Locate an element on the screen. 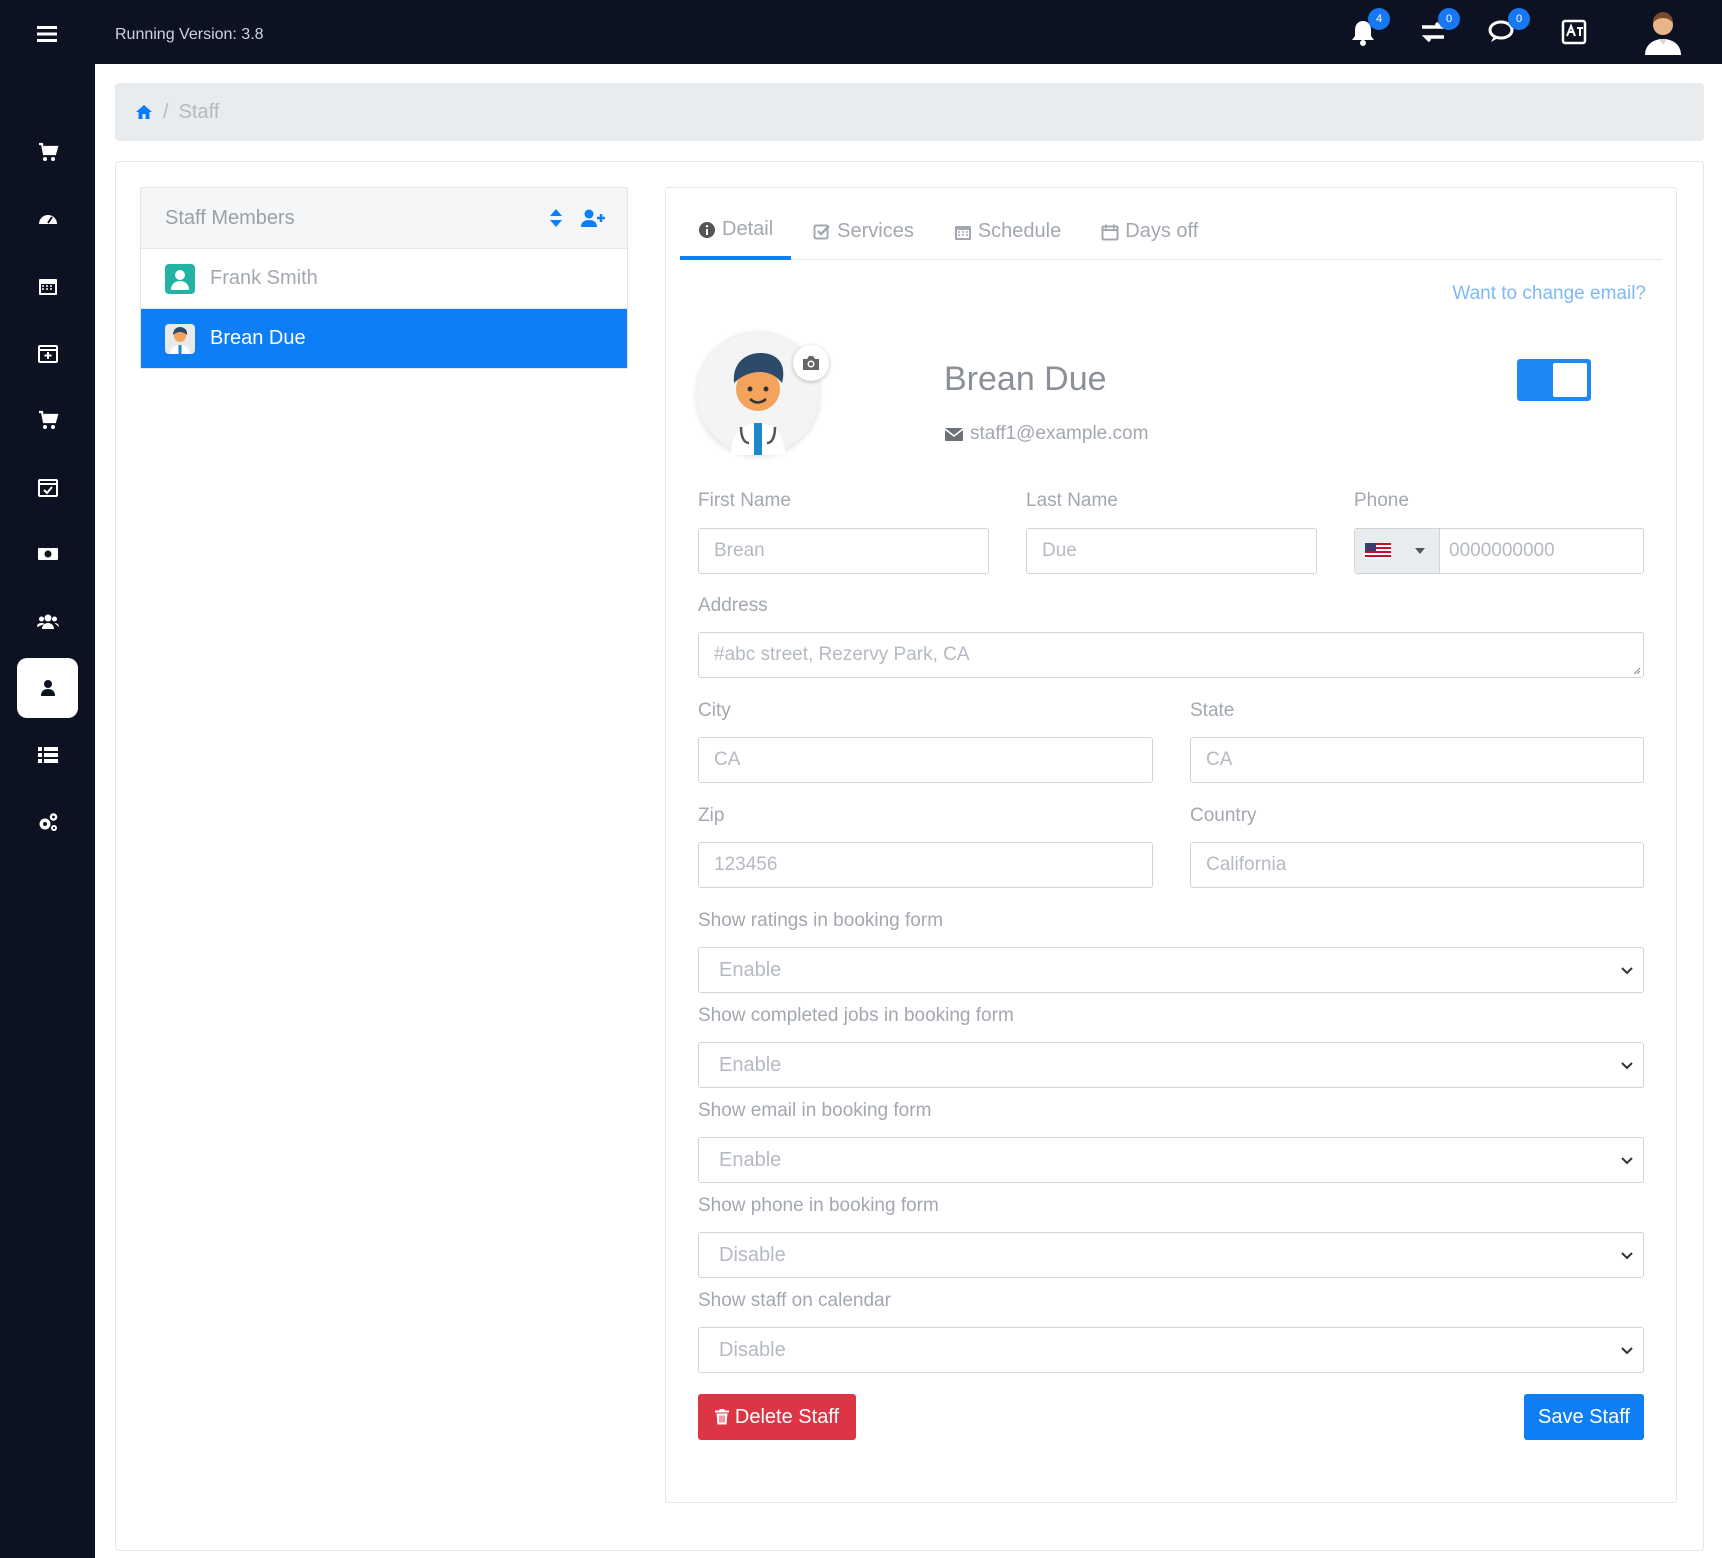  country-label: Country is located at coordinates (1223, 815).